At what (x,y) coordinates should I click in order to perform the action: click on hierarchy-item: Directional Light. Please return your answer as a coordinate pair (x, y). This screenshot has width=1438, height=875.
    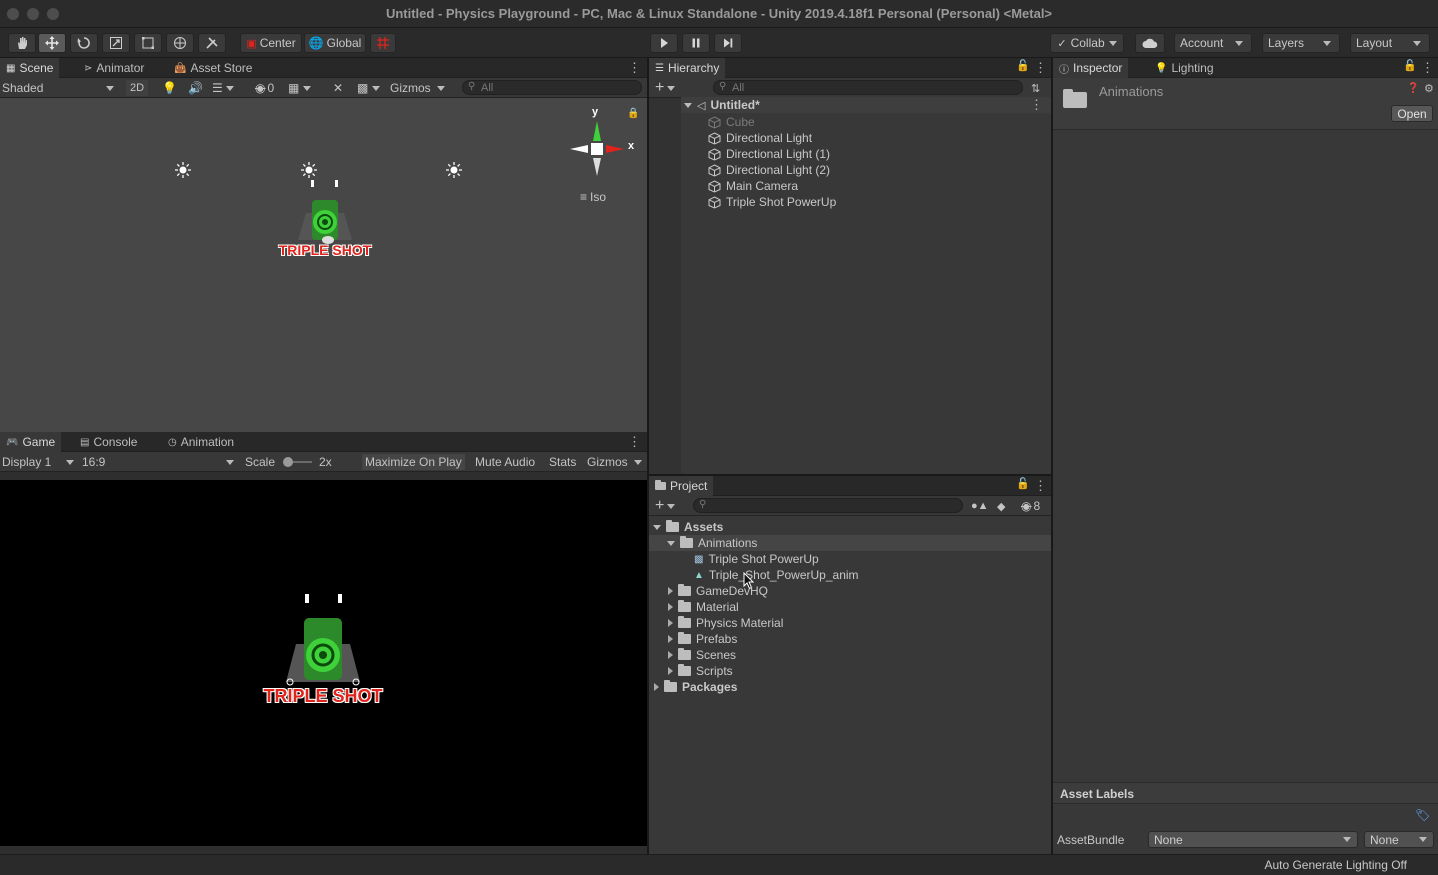
    Looking at the image, I should click on (760, 138).